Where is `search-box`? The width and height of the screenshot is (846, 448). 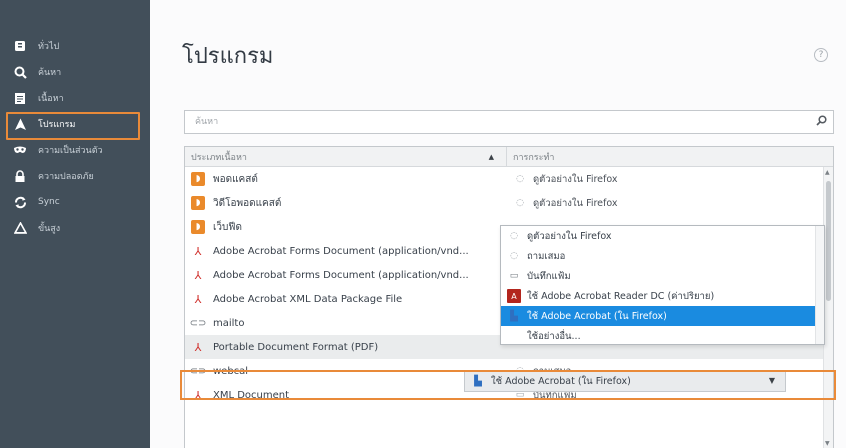 search-box is located at coordinates (509, 122).